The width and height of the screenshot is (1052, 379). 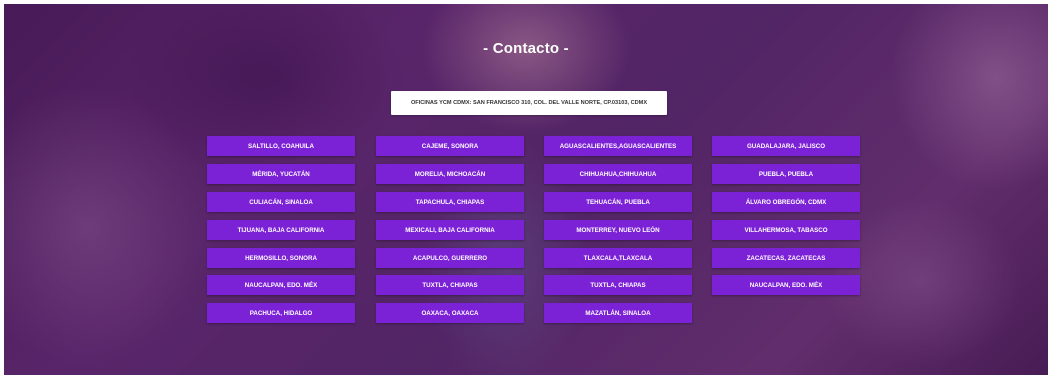 I want to click on city-button-mazatlan: MAZATLÁN, SINALOA, so click(x=618, y=313).